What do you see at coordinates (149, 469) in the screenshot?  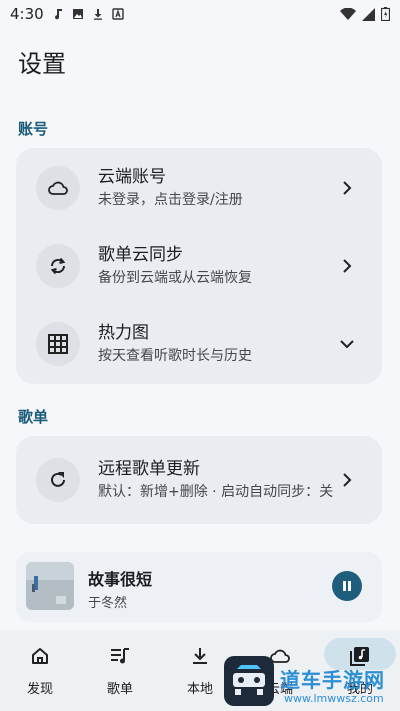 I see `row-title: 远程歌单更新` at bounding box center [149, 469].